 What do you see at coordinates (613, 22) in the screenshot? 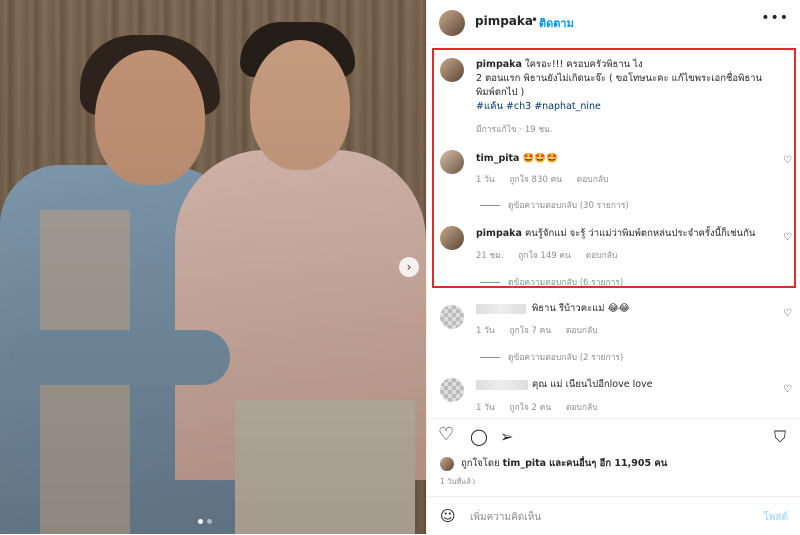
I see `post-header: pimpaka • ติดตาม •••` at bounding box center [613, 22].